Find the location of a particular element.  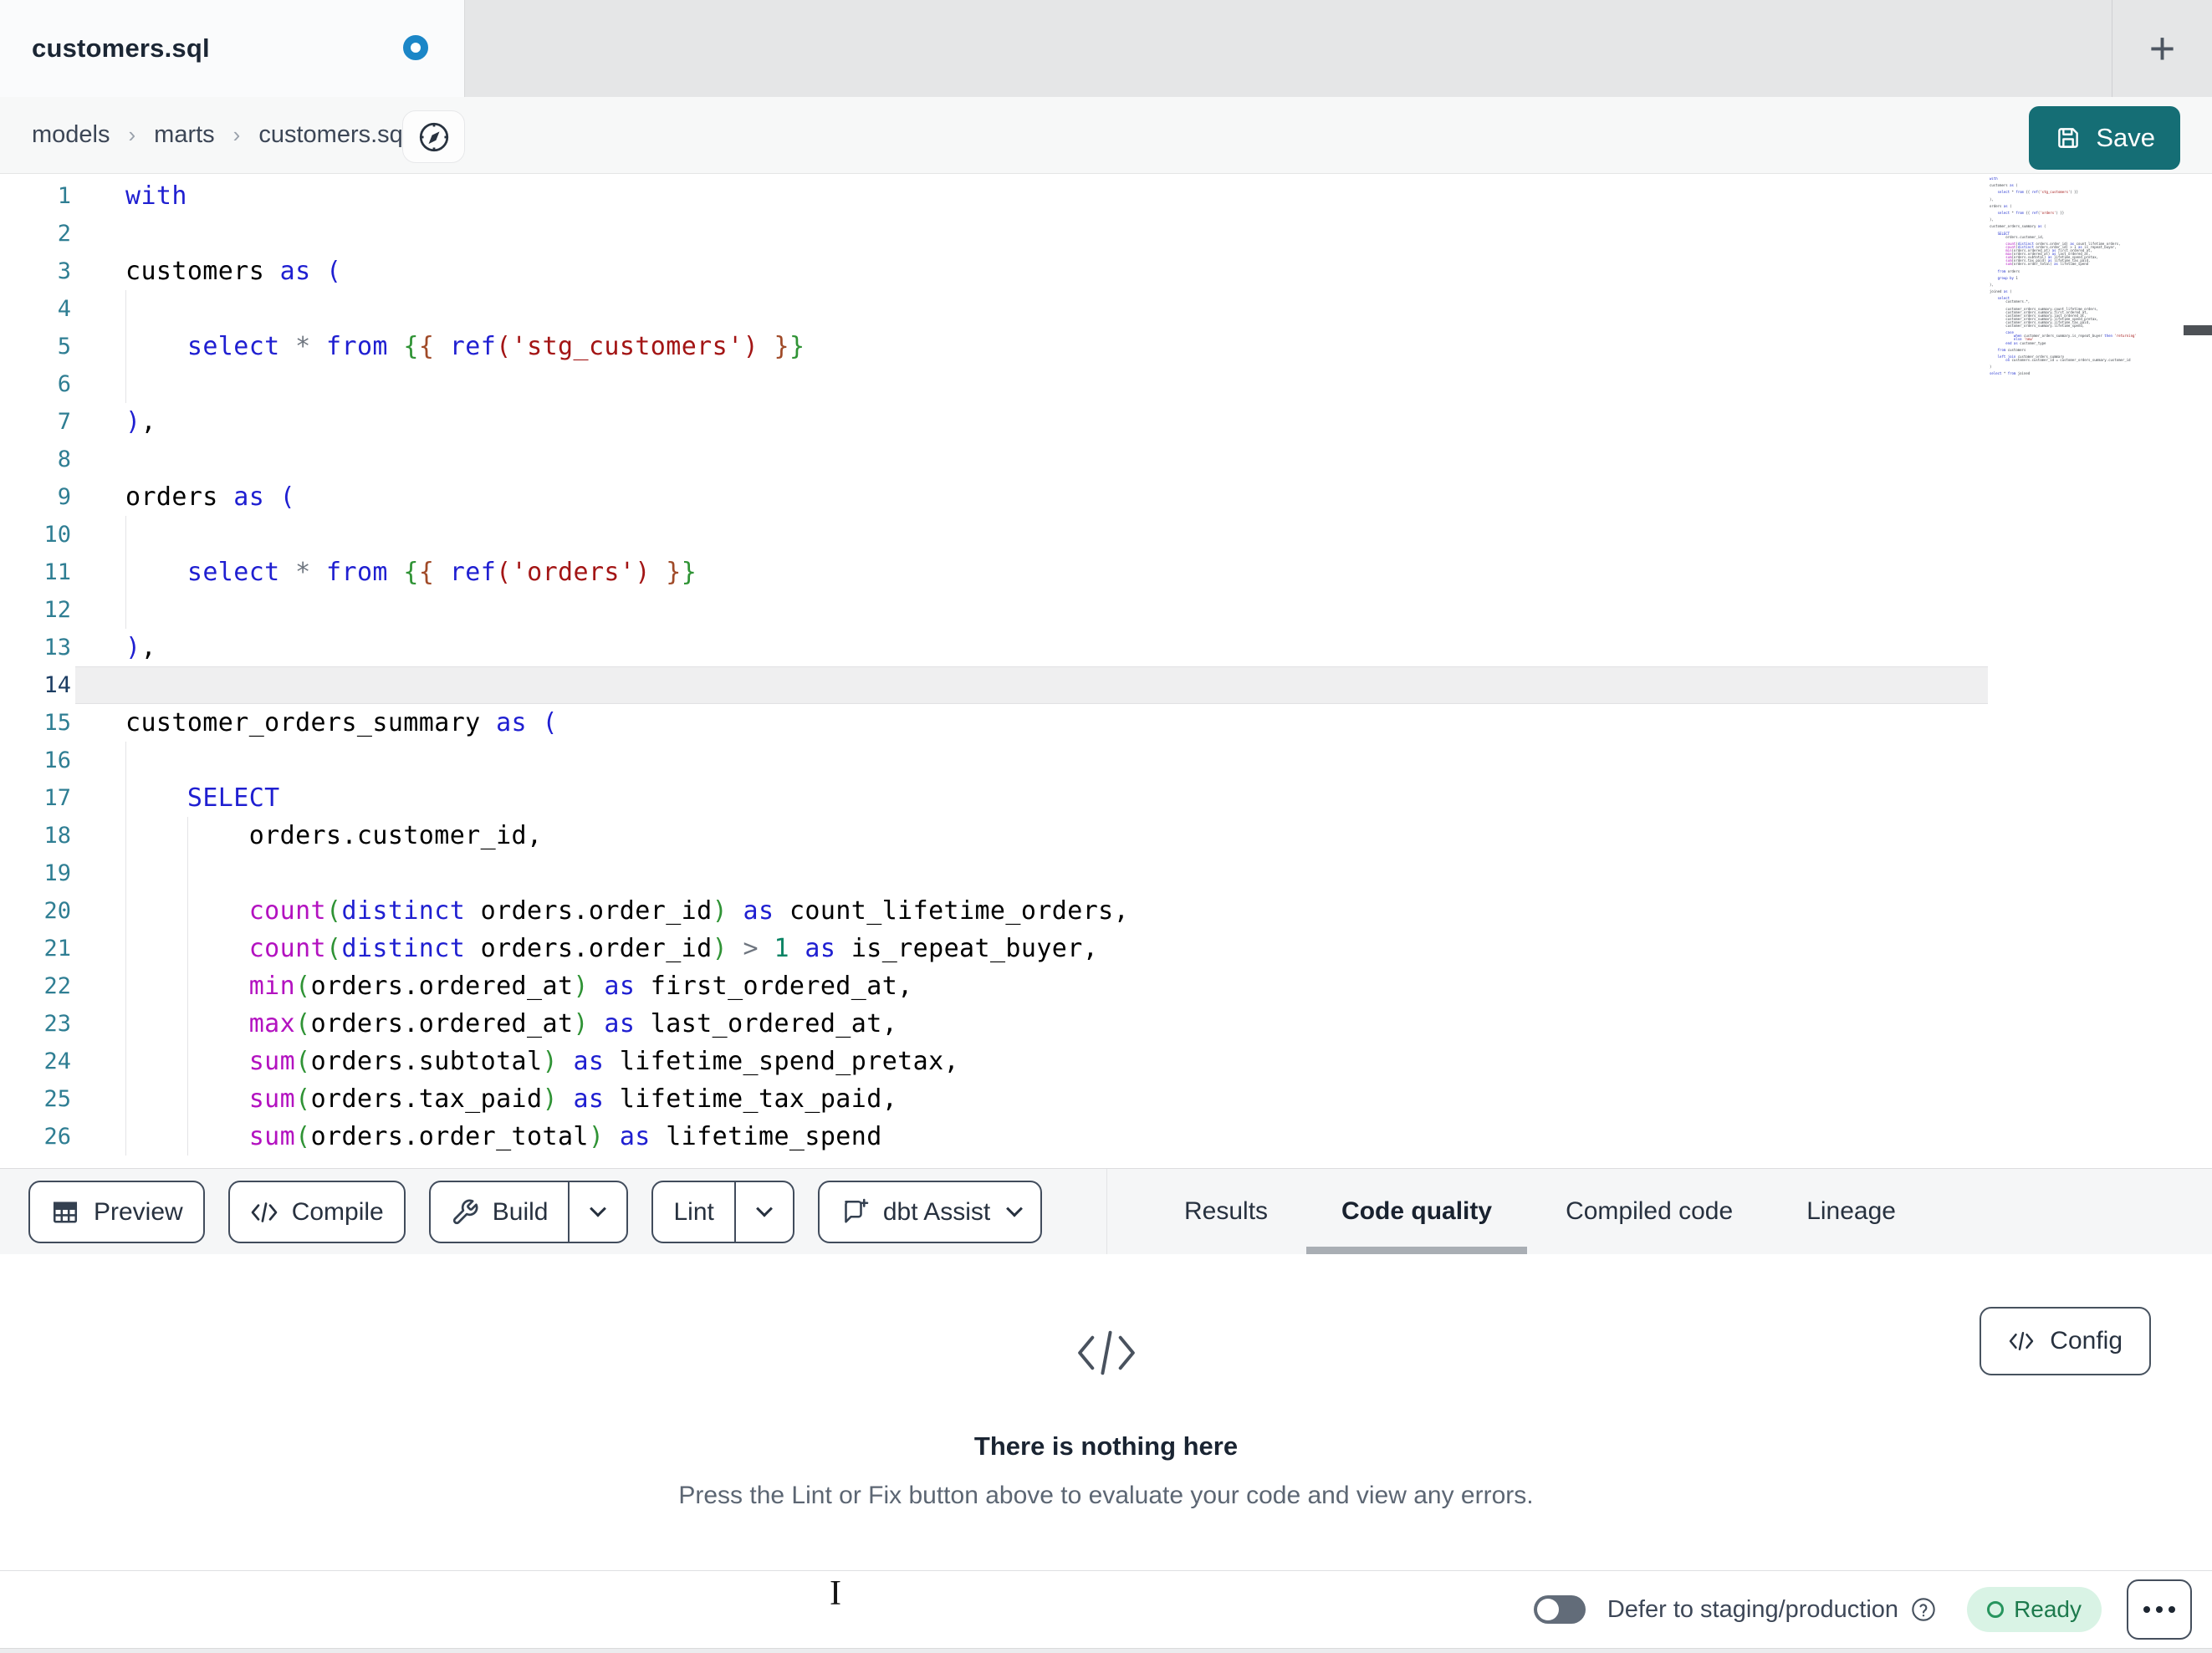

dbt-assist-label: dbt Assist is located at coordinates (937, 1211).